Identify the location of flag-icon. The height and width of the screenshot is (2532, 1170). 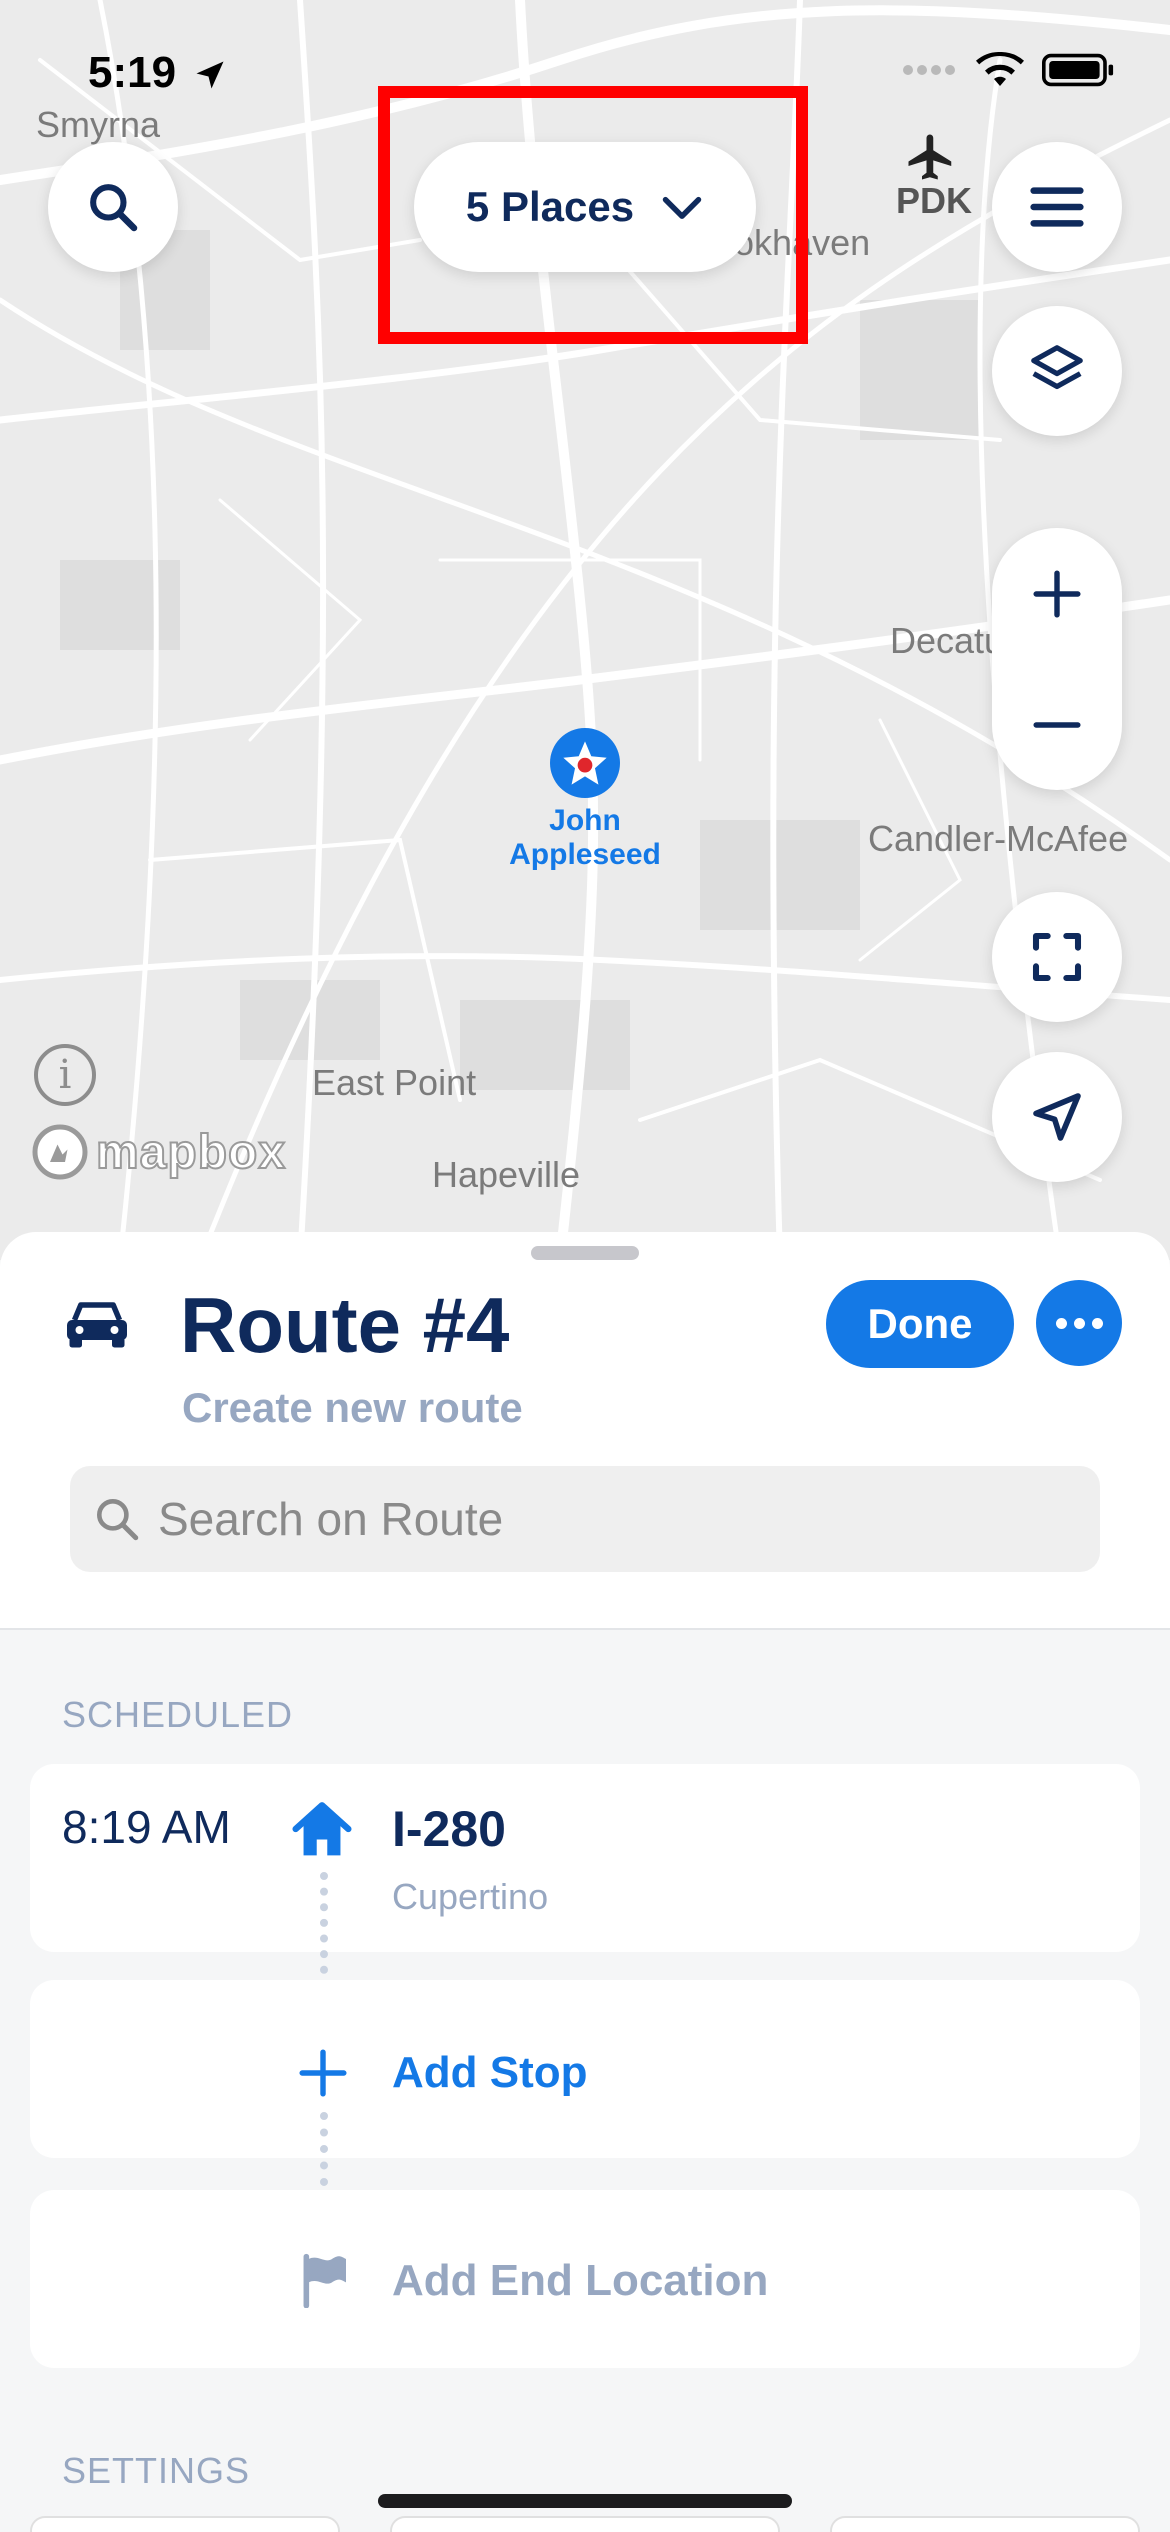
(324, 2280).